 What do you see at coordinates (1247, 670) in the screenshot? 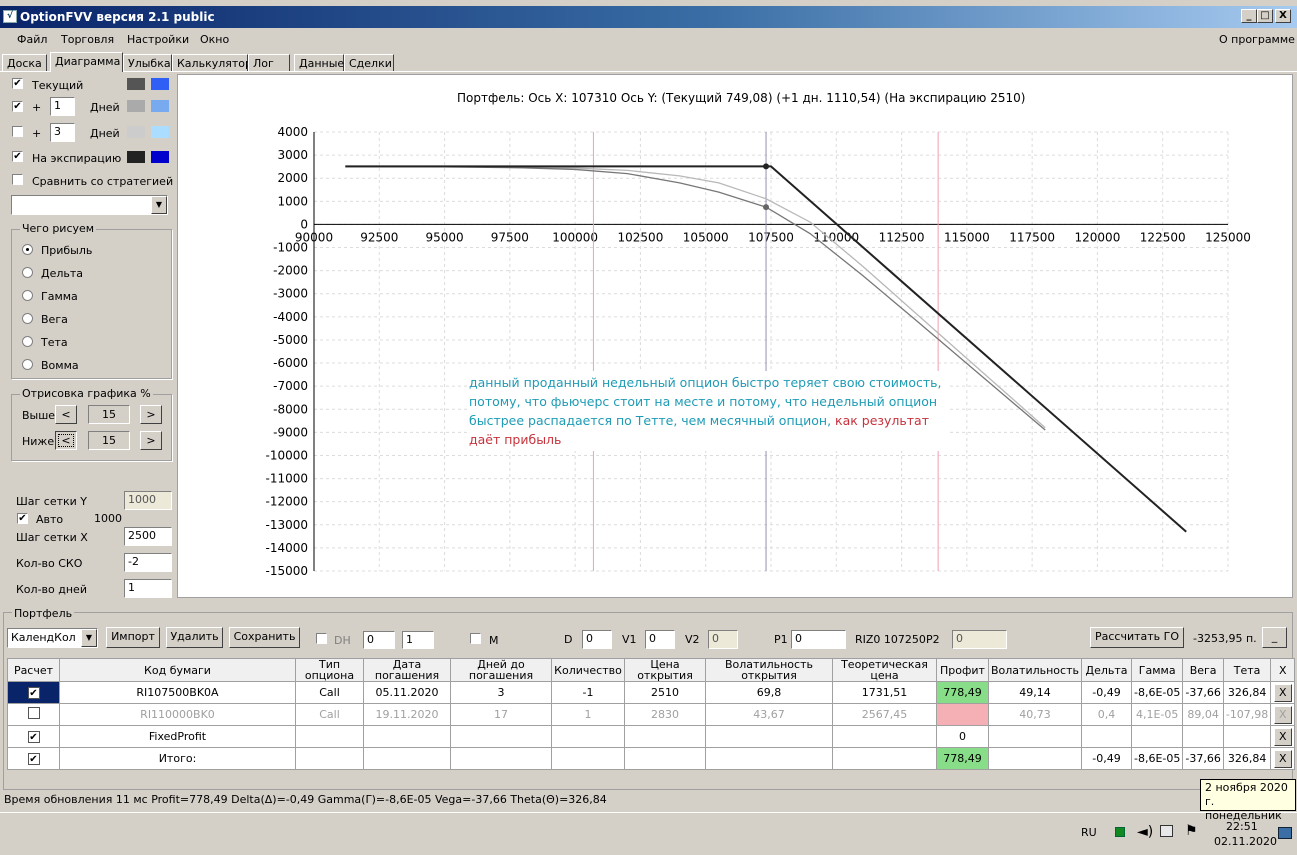
I see `col-header: Тета` at bounding box center [1247, 670].